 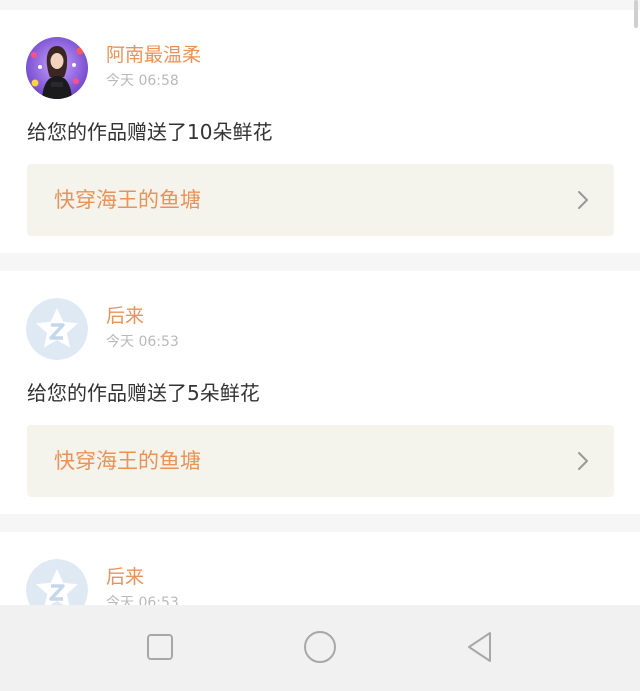 I want to click on gift-card: 后来 今天 06:53, so click(x=320, y=568).